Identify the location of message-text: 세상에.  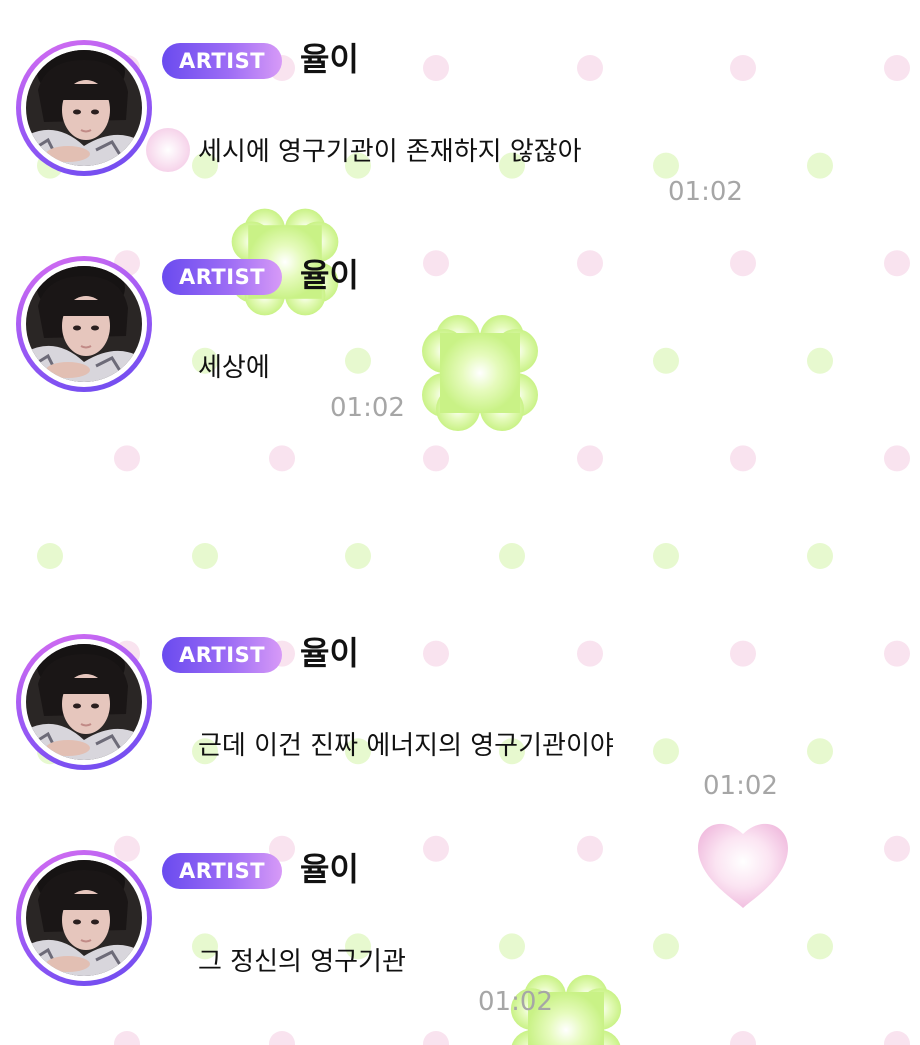
(234, 368).